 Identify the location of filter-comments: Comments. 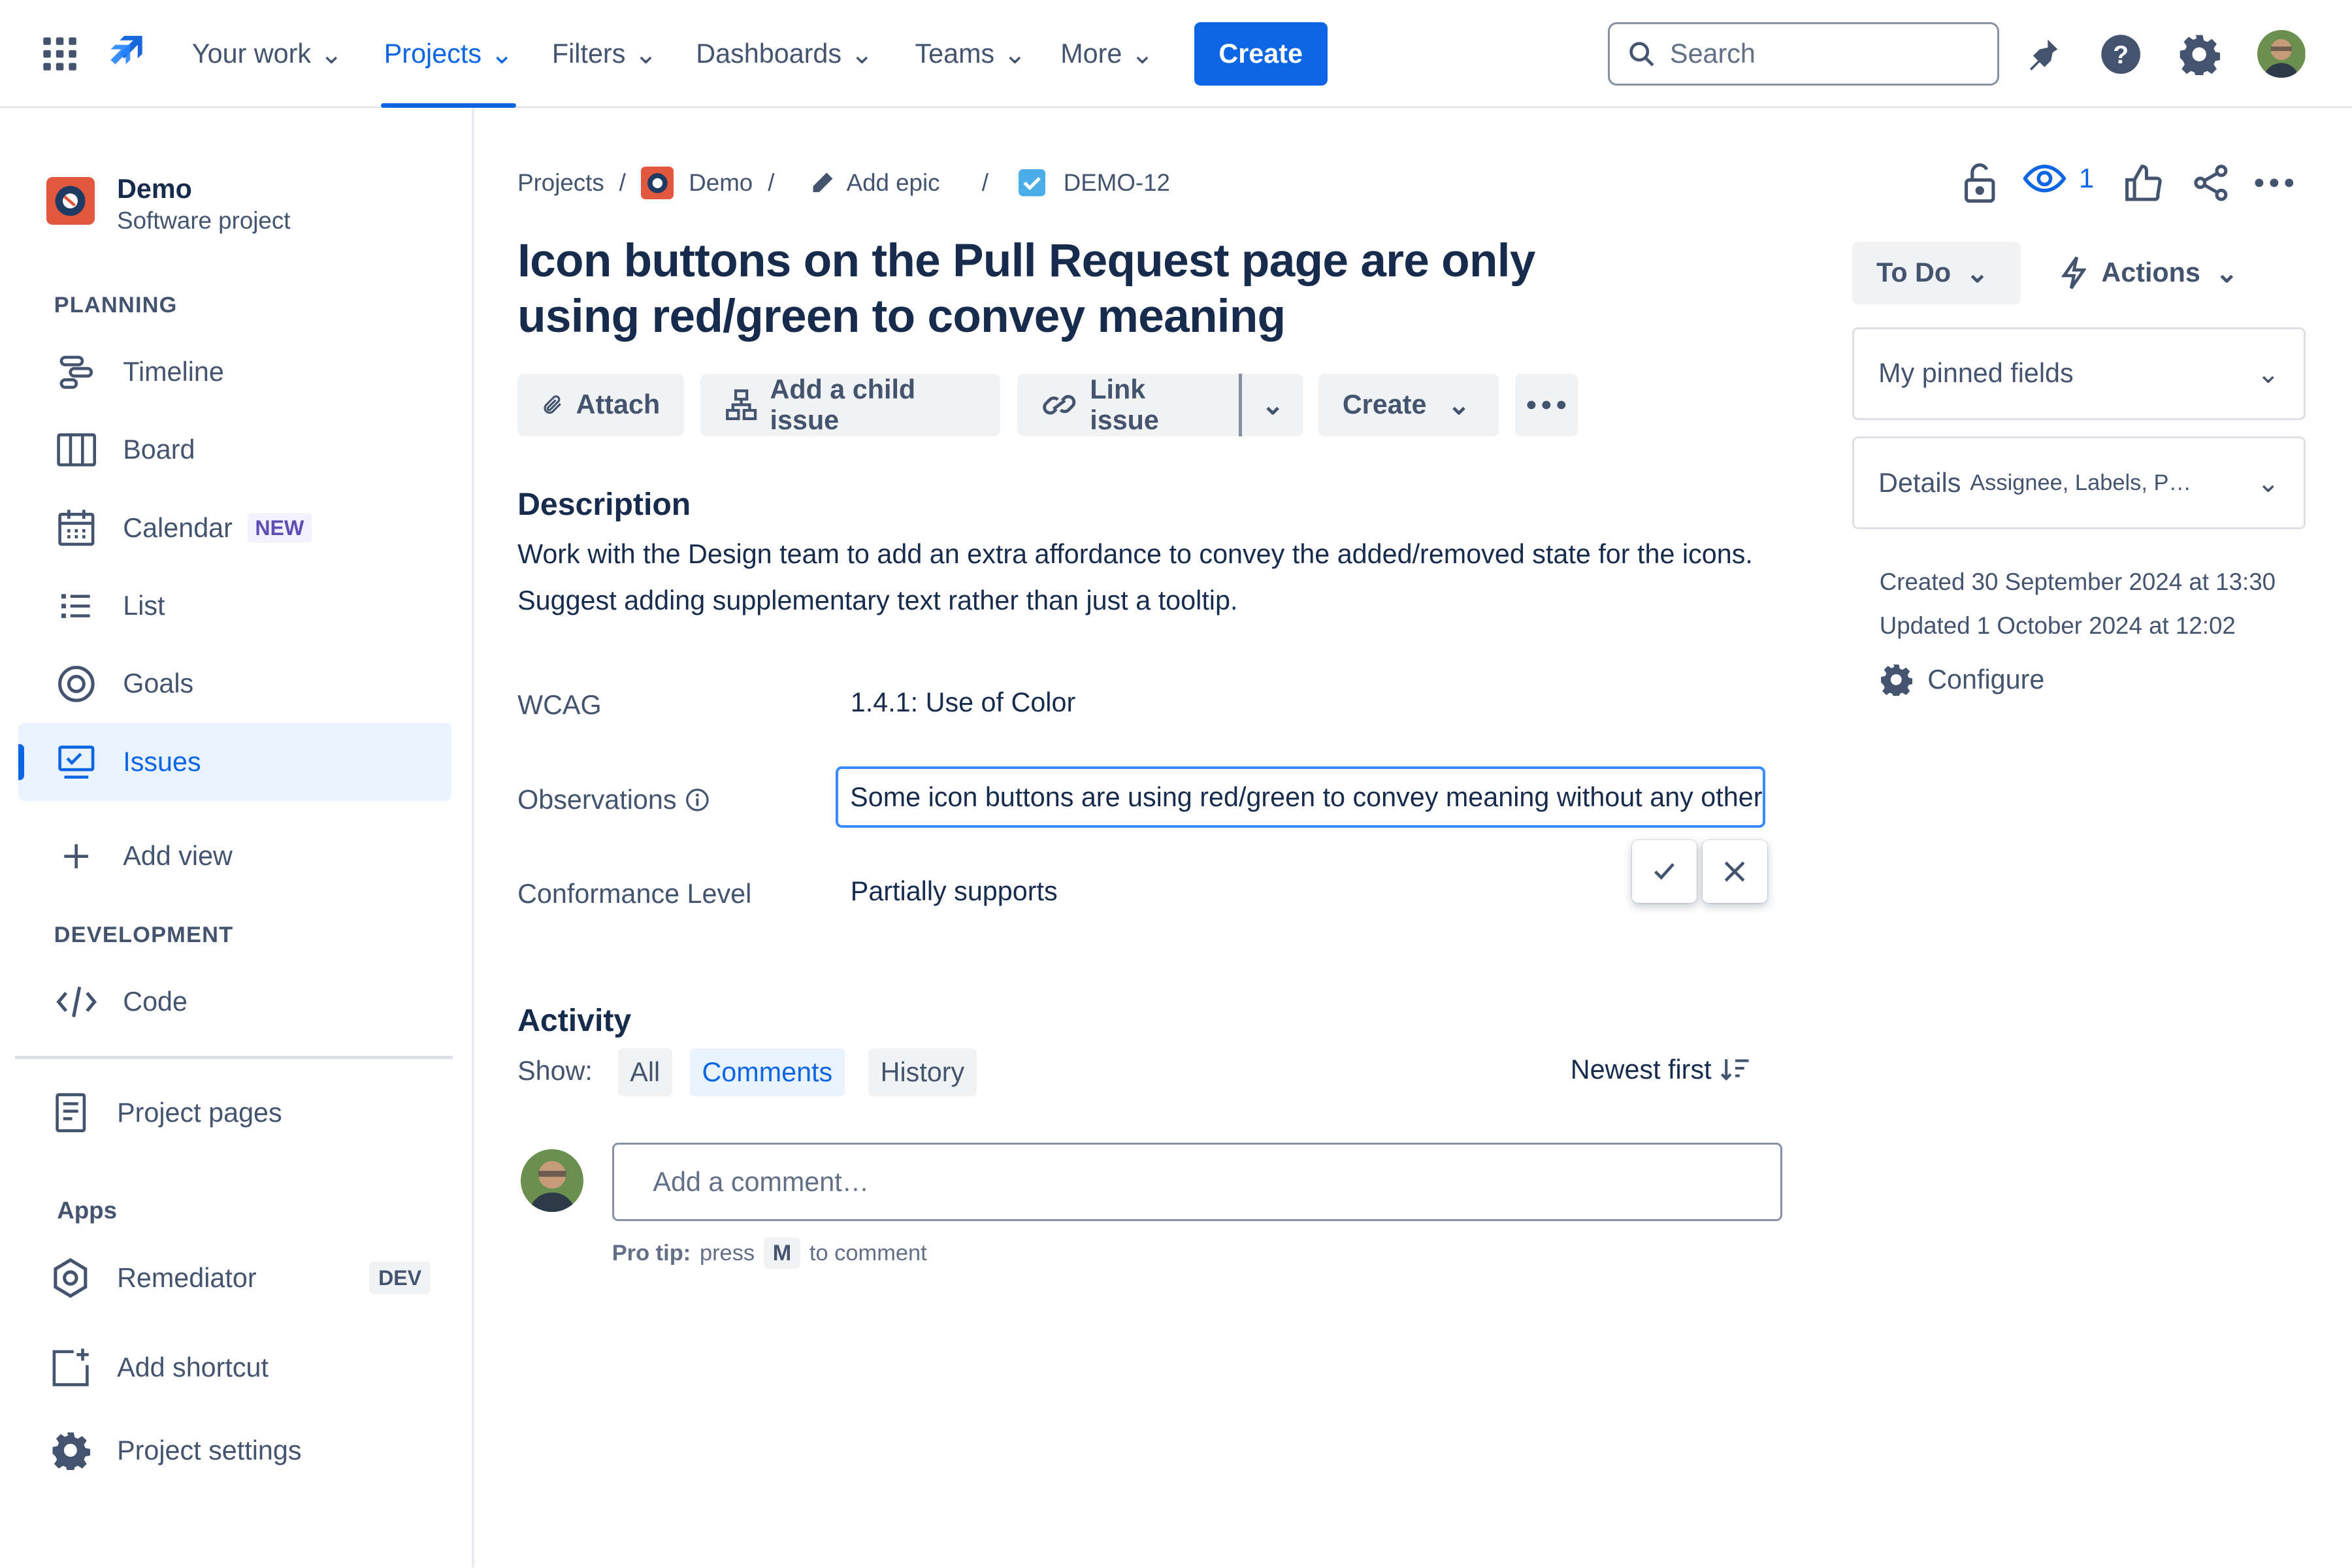
(767, 1072).